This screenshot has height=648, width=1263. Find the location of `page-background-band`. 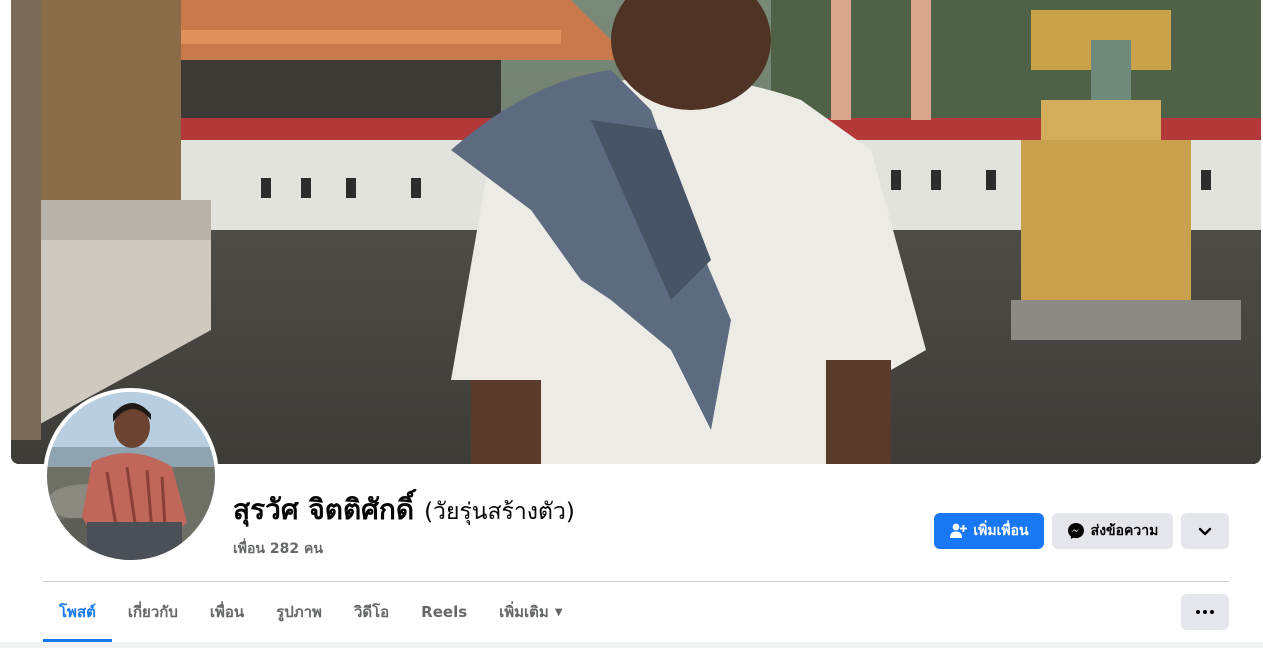

page-background-band is located at coordinates (631, 645).